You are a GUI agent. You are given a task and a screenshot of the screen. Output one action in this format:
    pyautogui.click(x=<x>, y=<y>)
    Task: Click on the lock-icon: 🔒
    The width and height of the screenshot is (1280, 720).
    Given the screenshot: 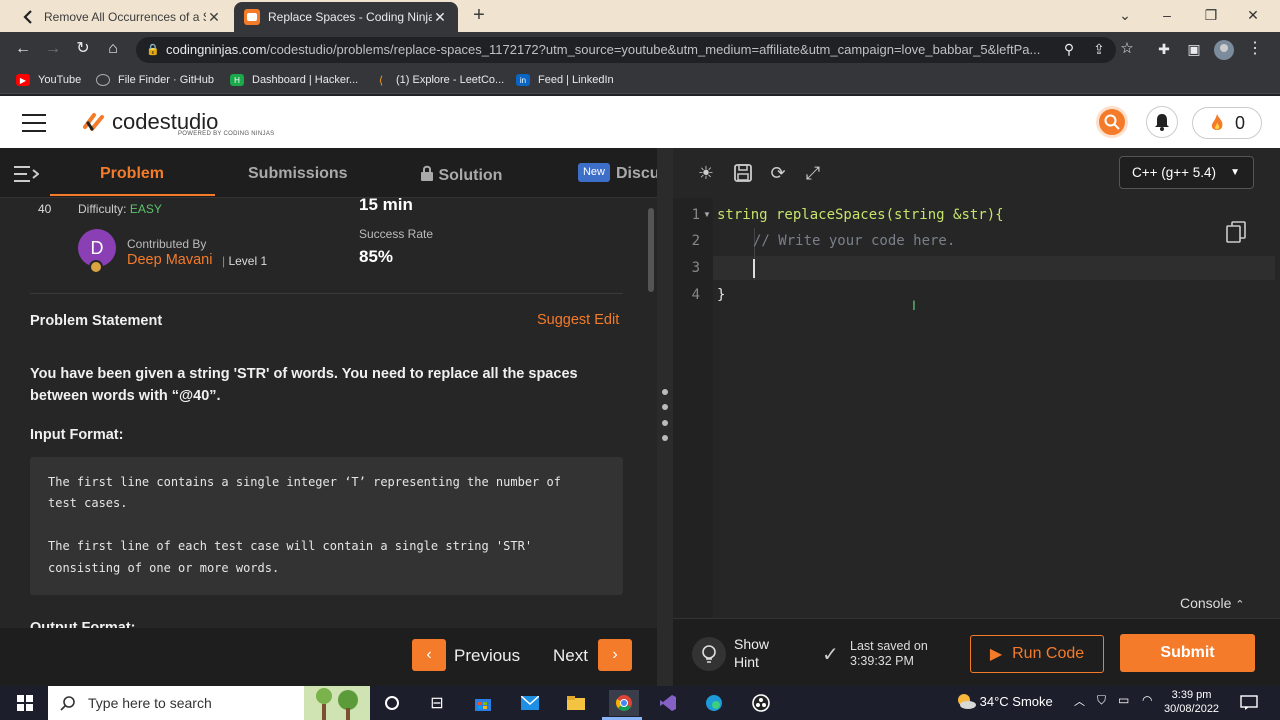 What is the action you would take?
    pyautogui.click(x=153, y=50)
    